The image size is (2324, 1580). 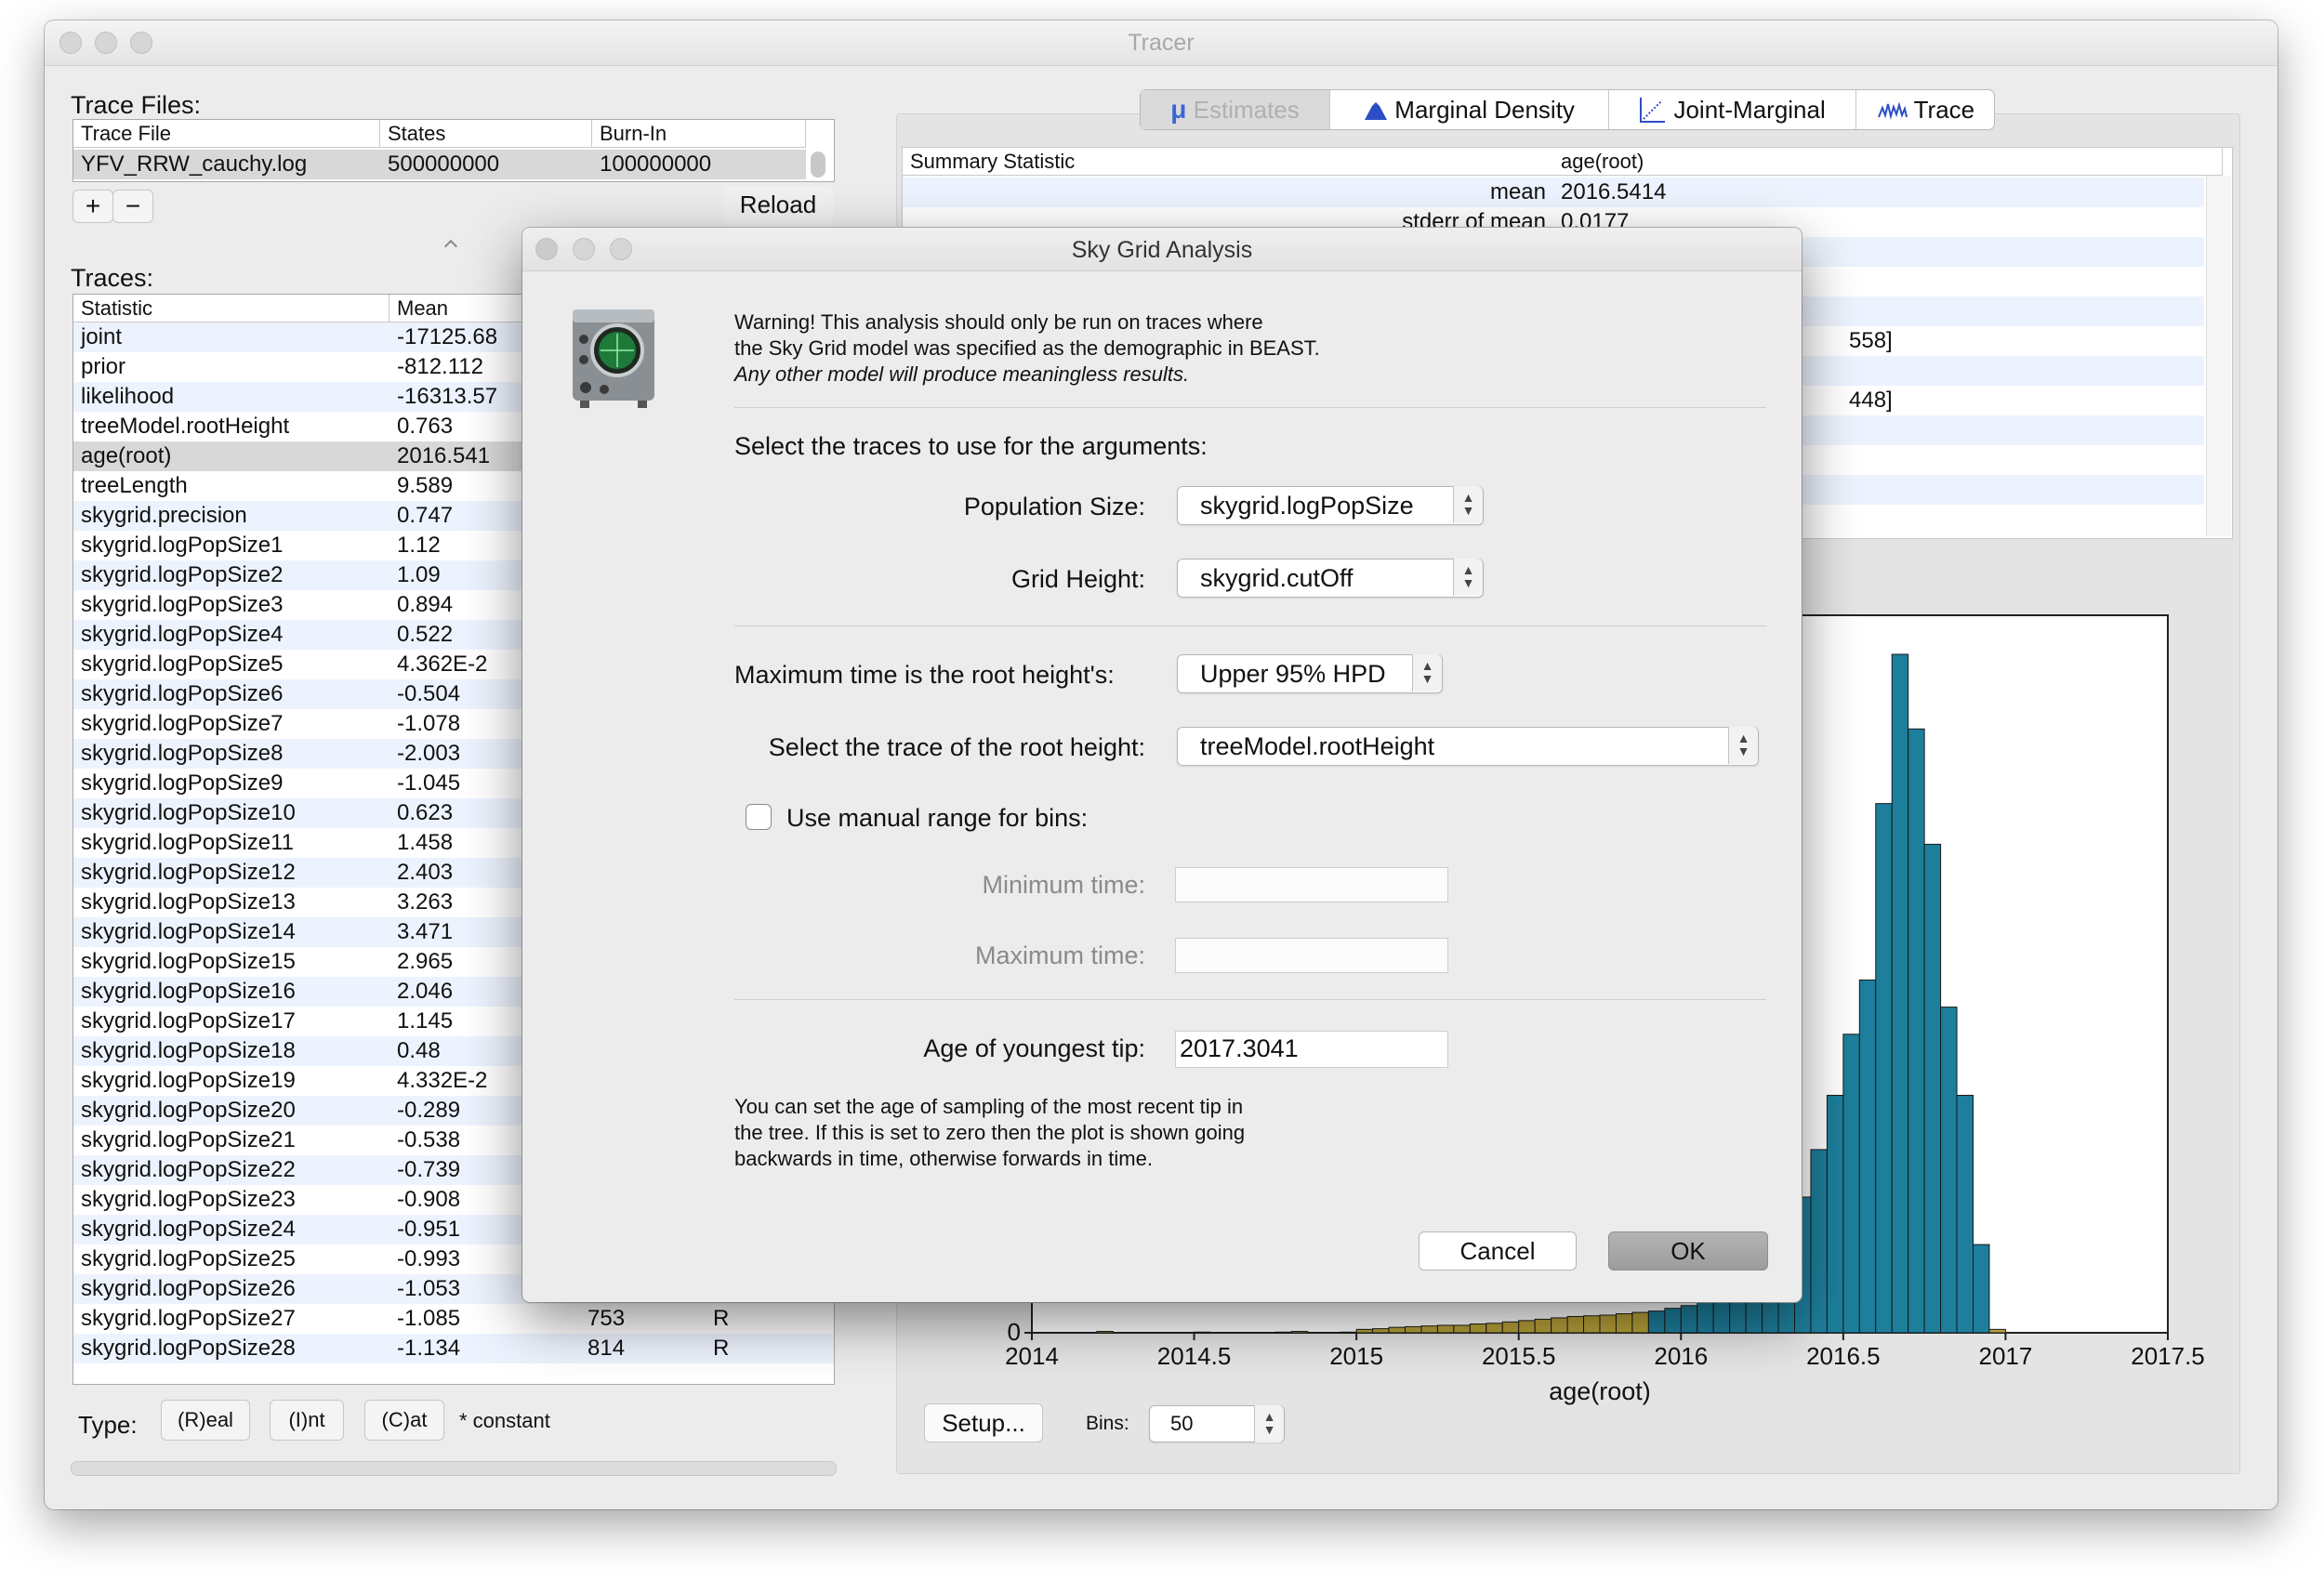 What do you see at coordinates (699, 134) in the screenshot?
I see `col-burnin: Burn-In` at bounding box center [699, 134].